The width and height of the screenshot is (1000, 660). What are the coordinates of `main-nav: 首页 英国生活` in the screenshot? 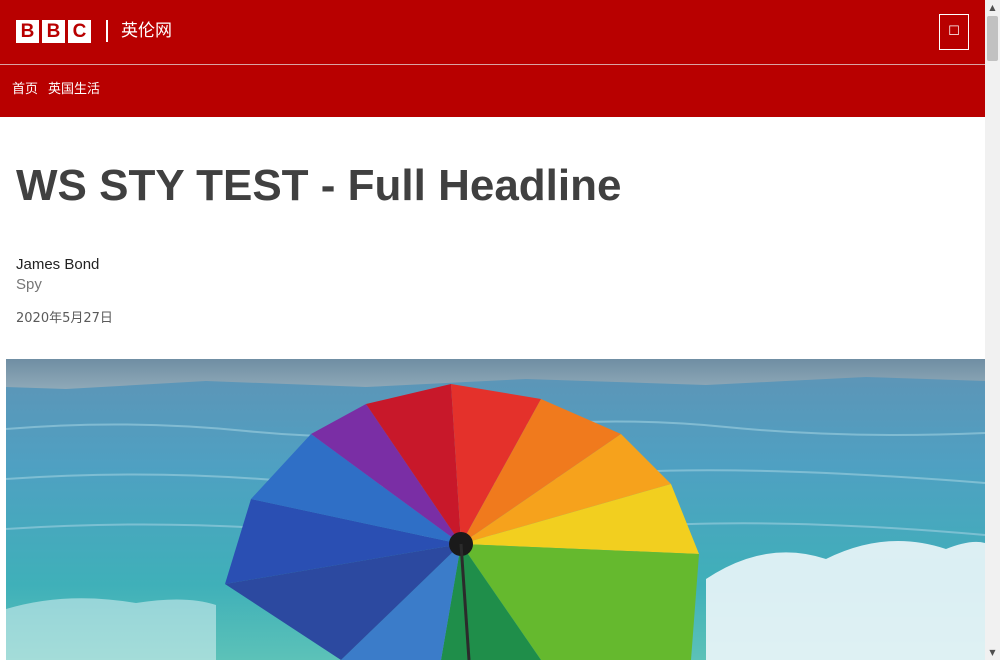 It's located at (492, 91).